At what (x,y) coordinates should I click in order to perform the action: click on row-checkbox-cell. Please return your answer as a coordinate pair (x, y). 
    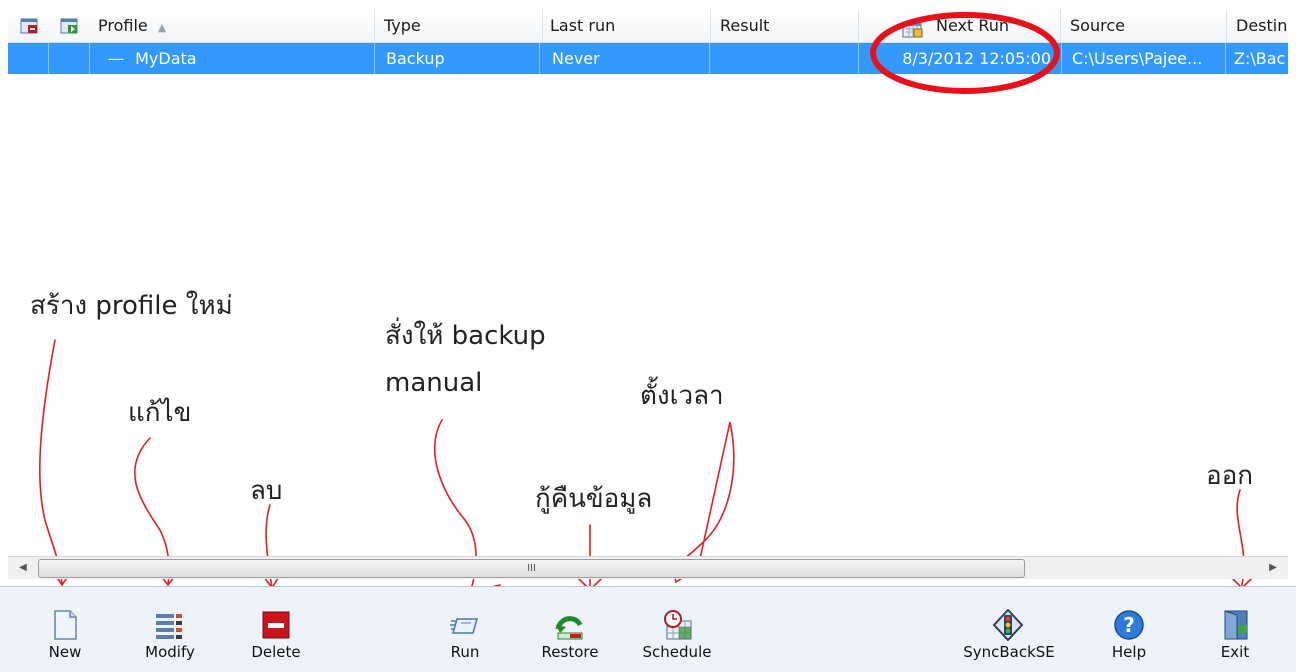
    Looking at the image, I should click on (28, 58).